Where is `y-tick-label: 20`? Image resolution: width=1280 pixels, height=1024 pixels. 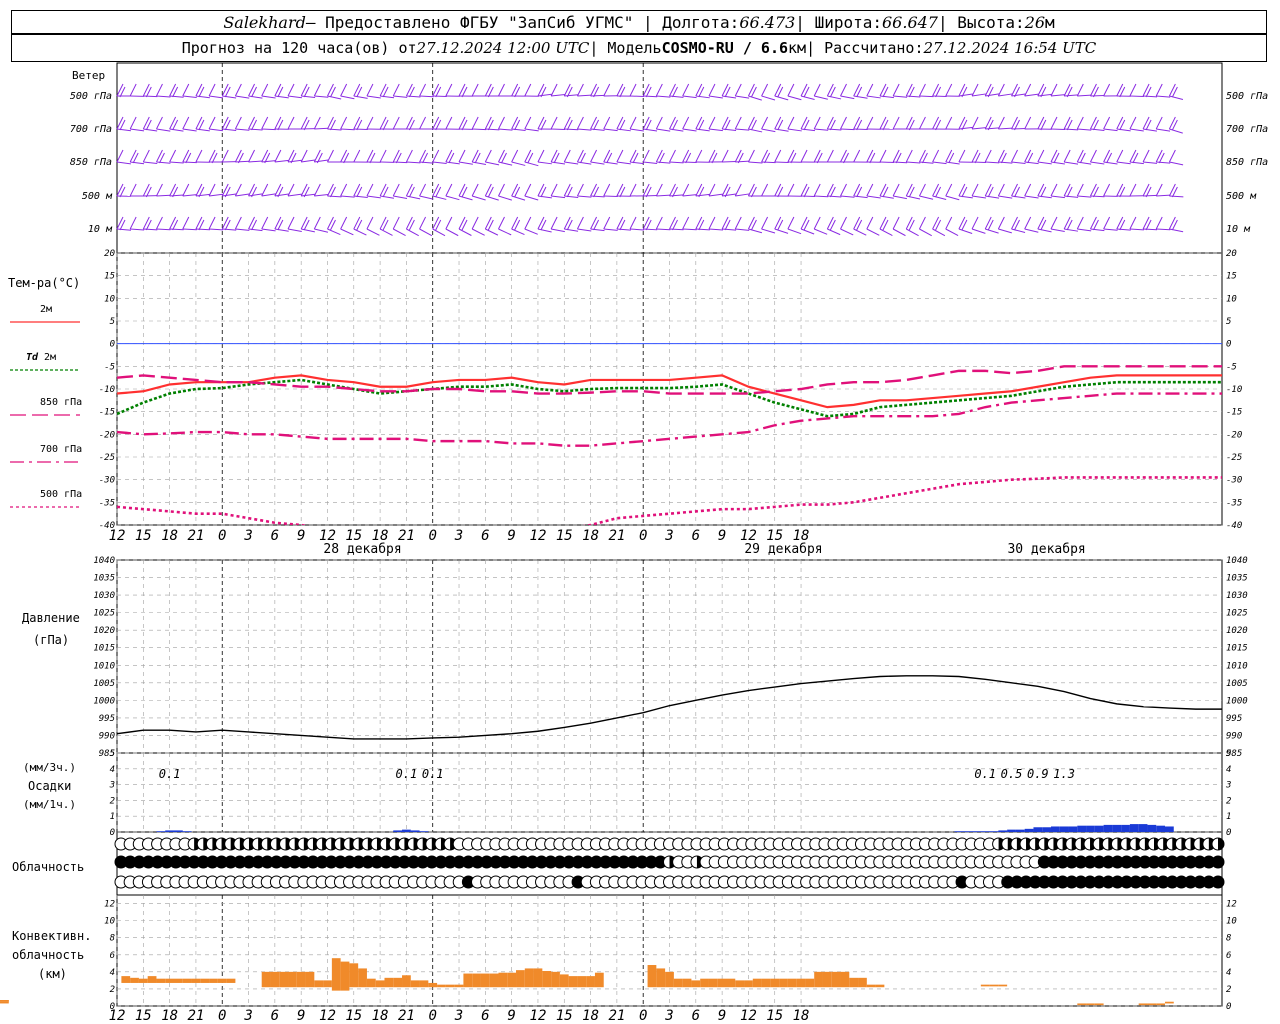 y-tick-label: 20 is located at coordinates (109, 254).